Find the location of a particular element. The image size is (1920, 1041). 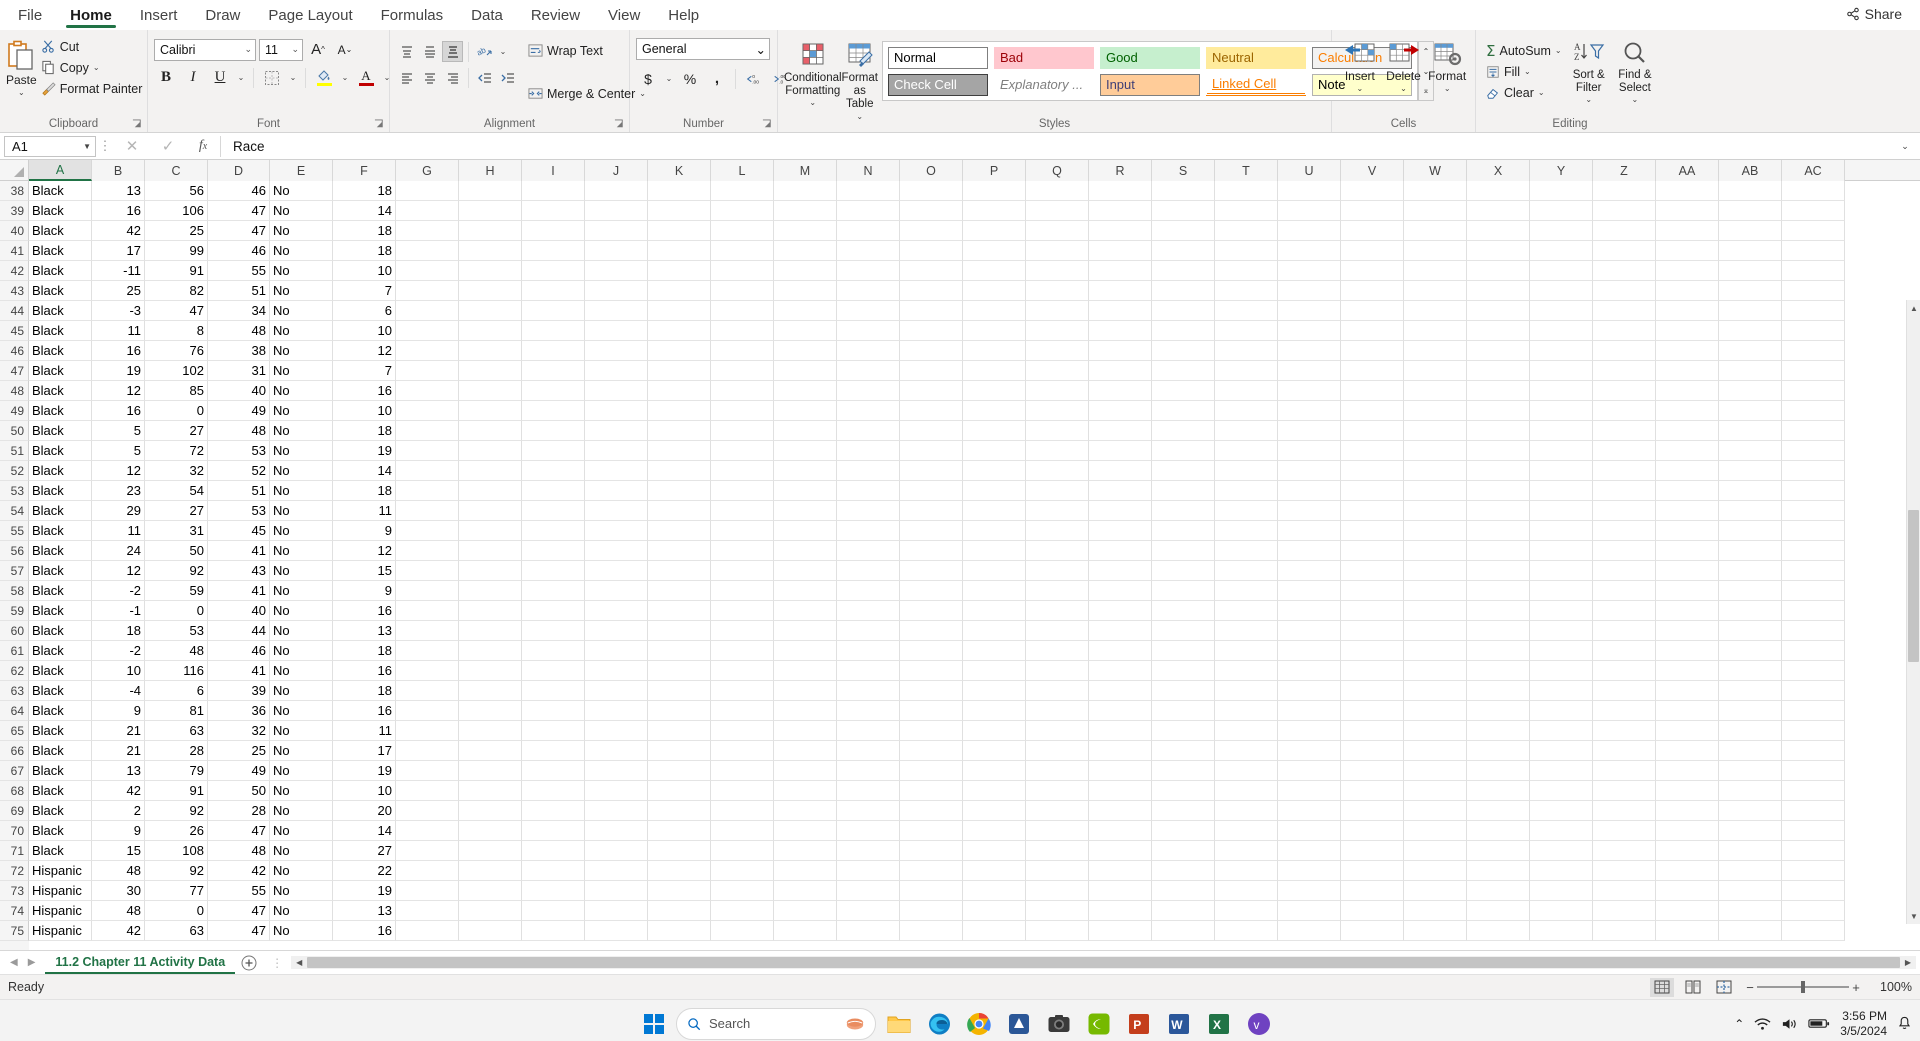

cell-AA43 is located at coordinates (1687, 291).